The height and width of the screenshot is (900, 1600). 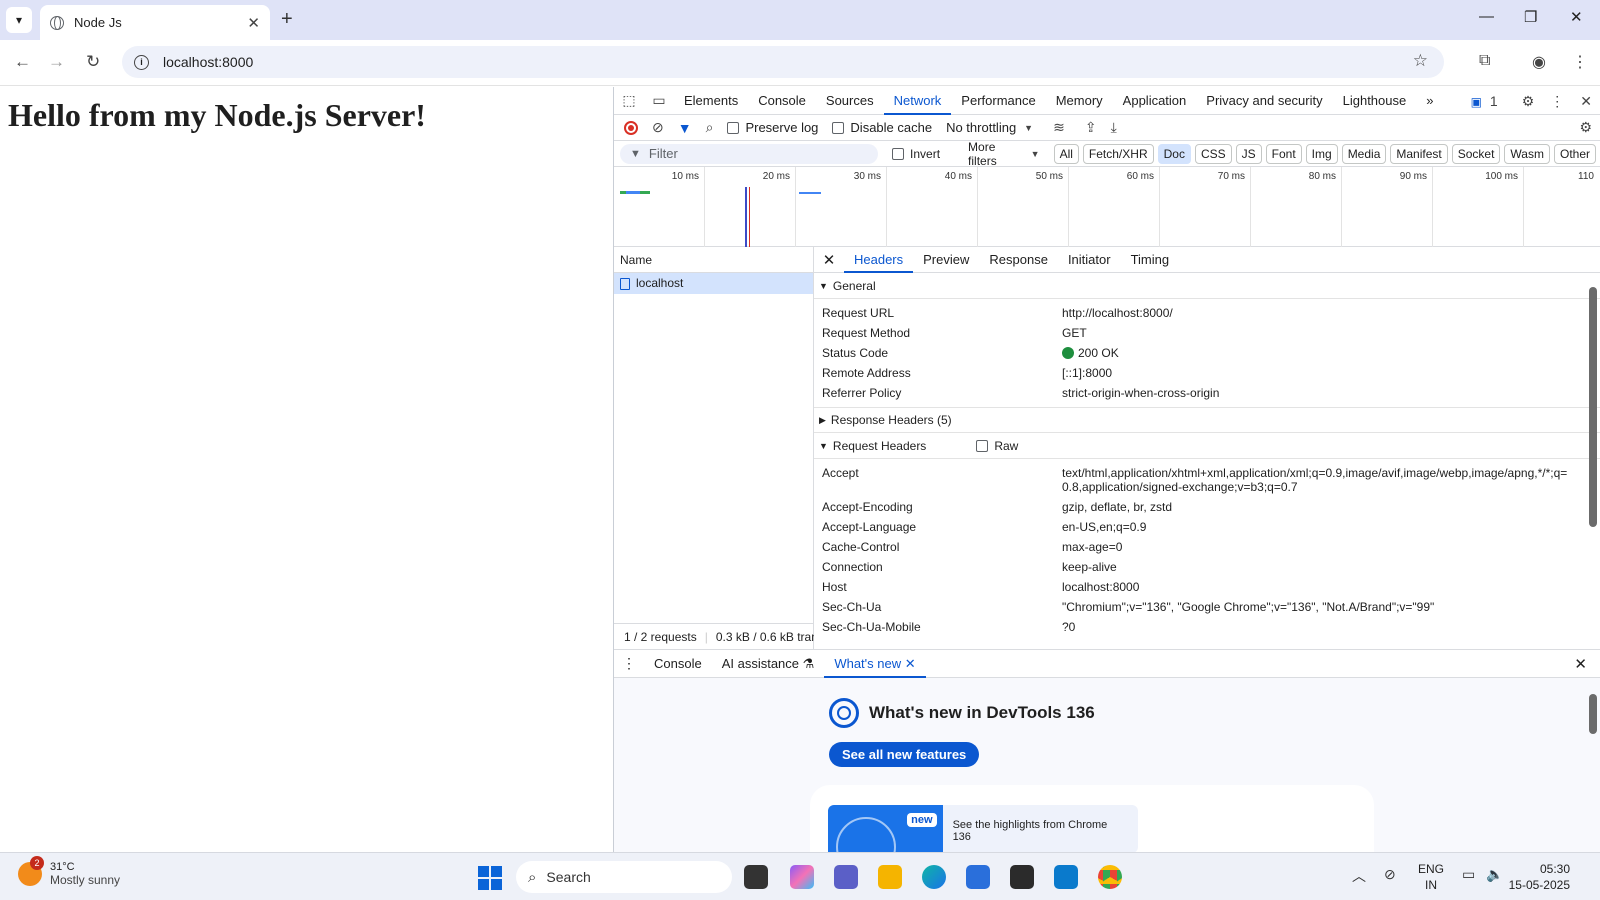 I want to click on task-view-icon, so click(x=756, y=877).